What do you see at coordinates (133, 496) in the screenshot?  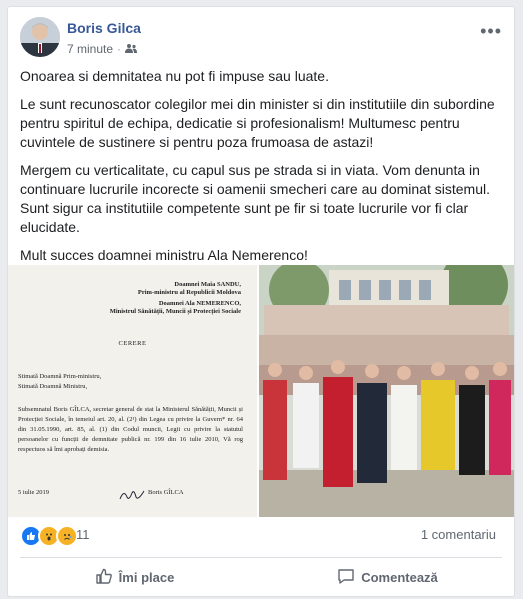 I see `signature-icon` at bounding box center [133, 496].